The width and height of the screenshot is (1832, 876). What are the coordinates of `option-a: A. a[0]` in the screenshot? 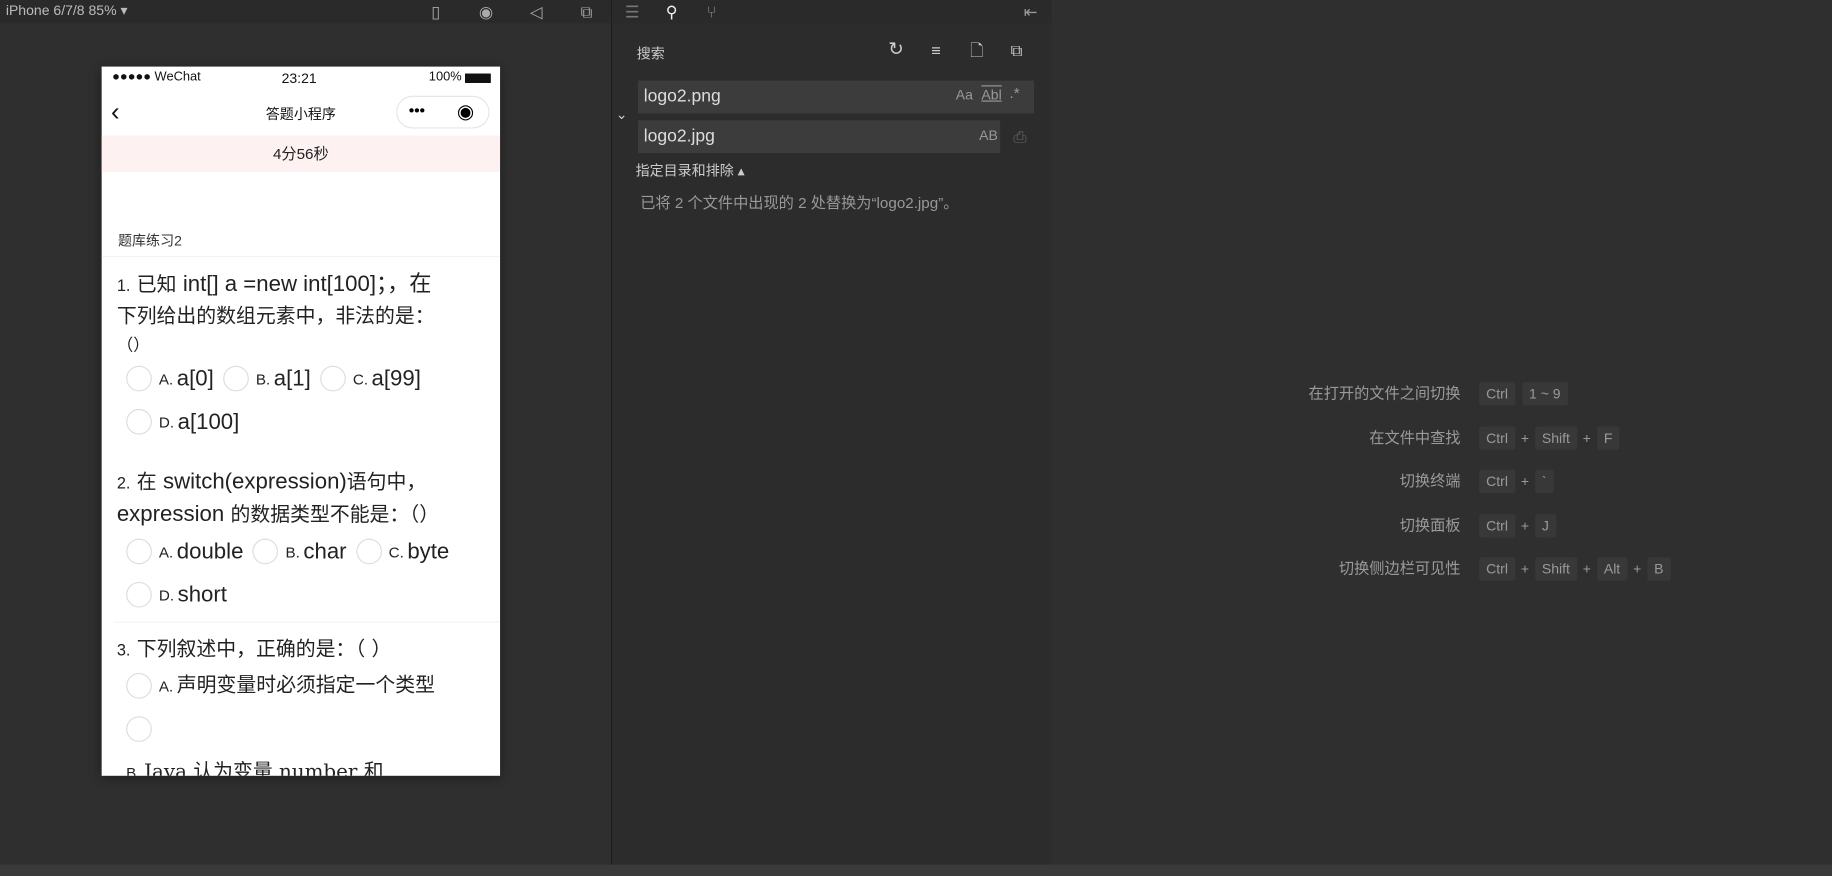 It's located at (170, 379).